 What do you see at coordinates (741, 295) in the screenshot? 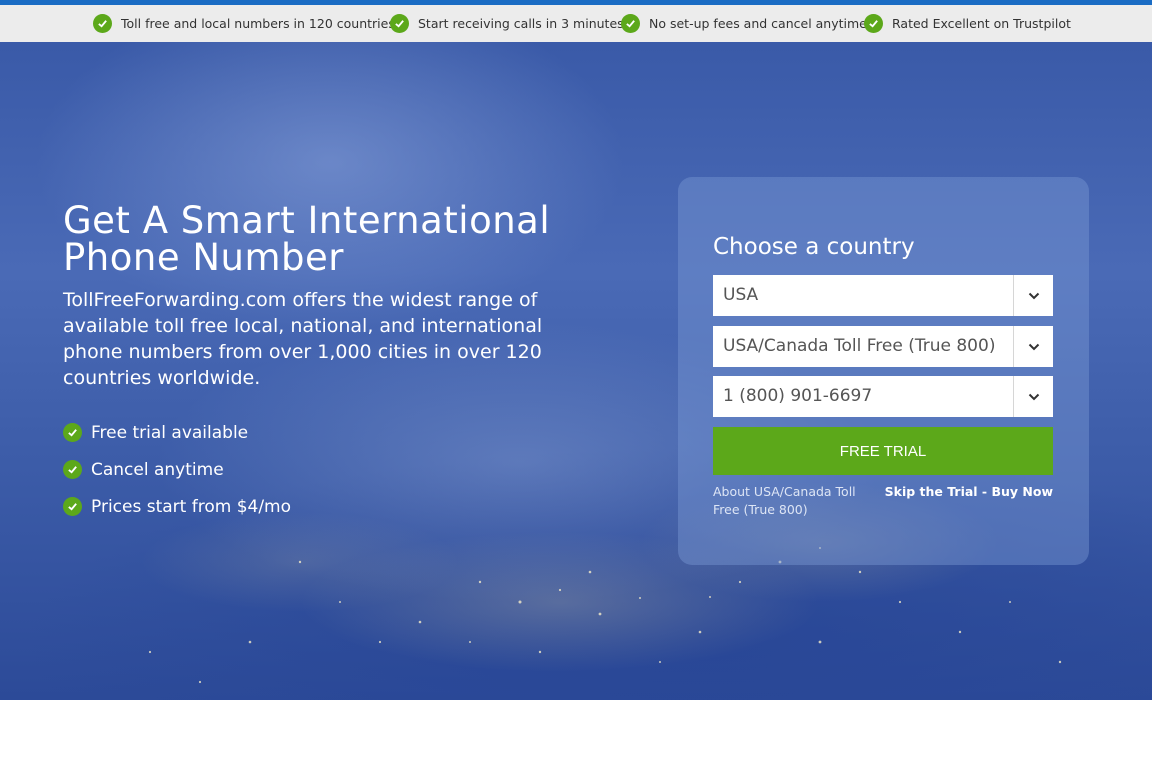
I see `country-select-value: USA` at bounding box center [741, 295].